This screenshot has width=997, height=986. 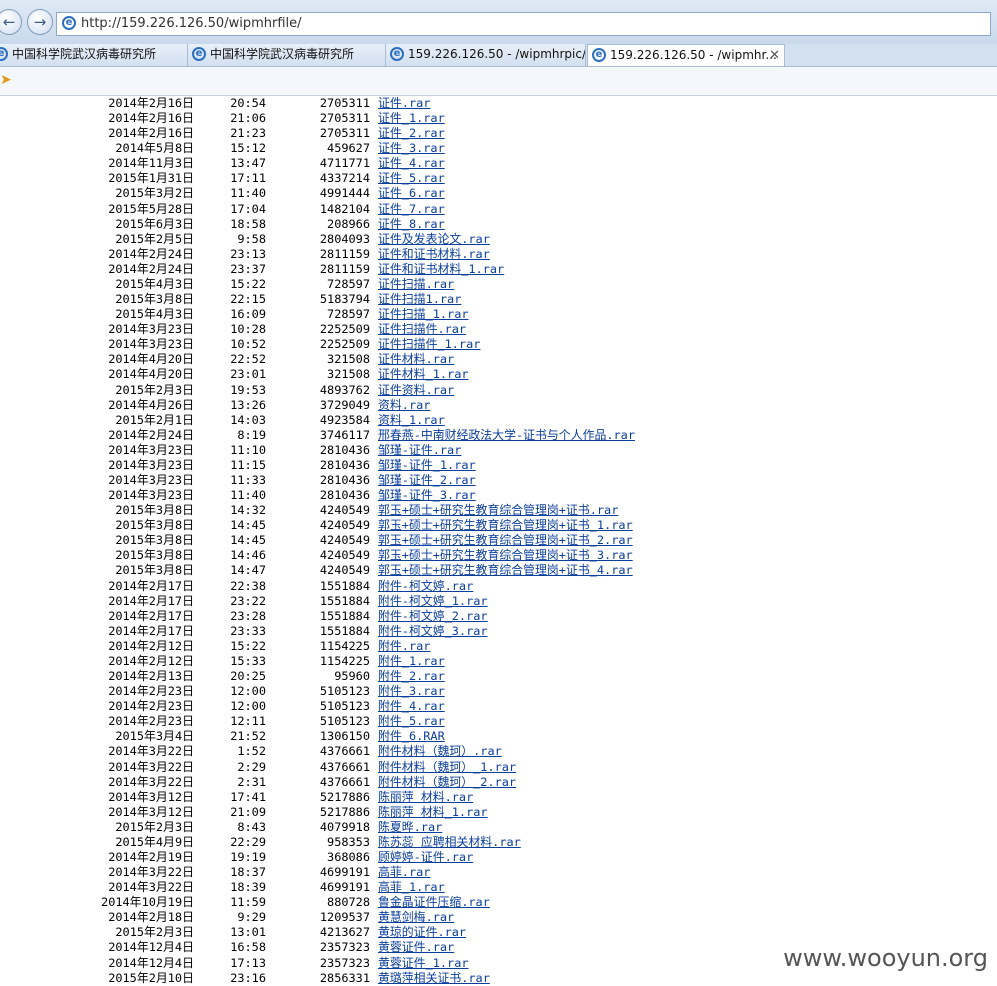 What do you see at coordinates (6, 80) in the screenshot?
I see `home-icon: ➤` at bounding box center [6, 80].